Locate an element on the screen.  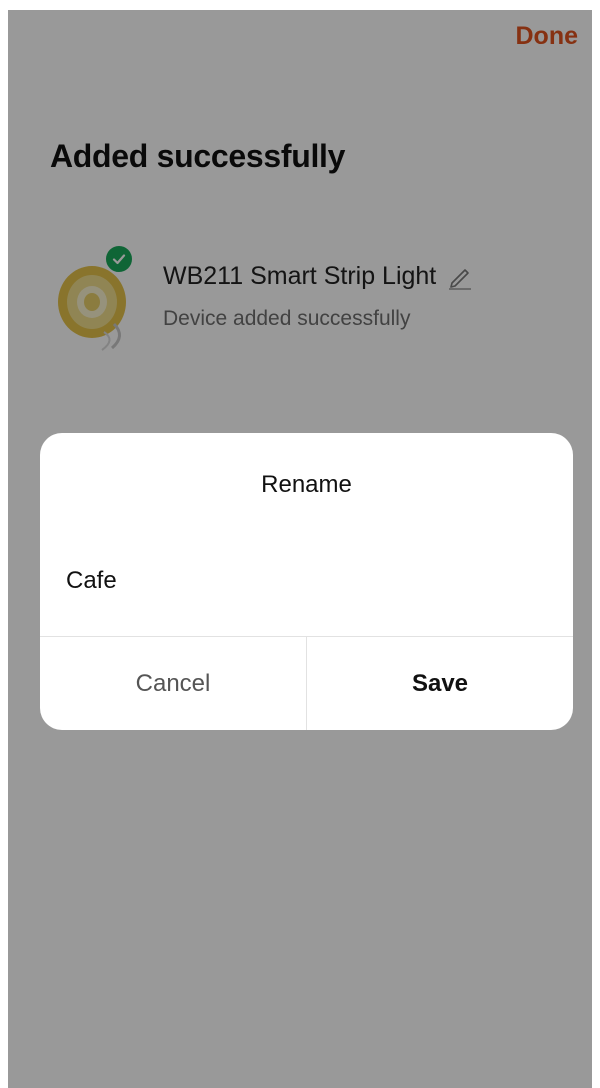
device-name-input is located at coordinates (306, 581).